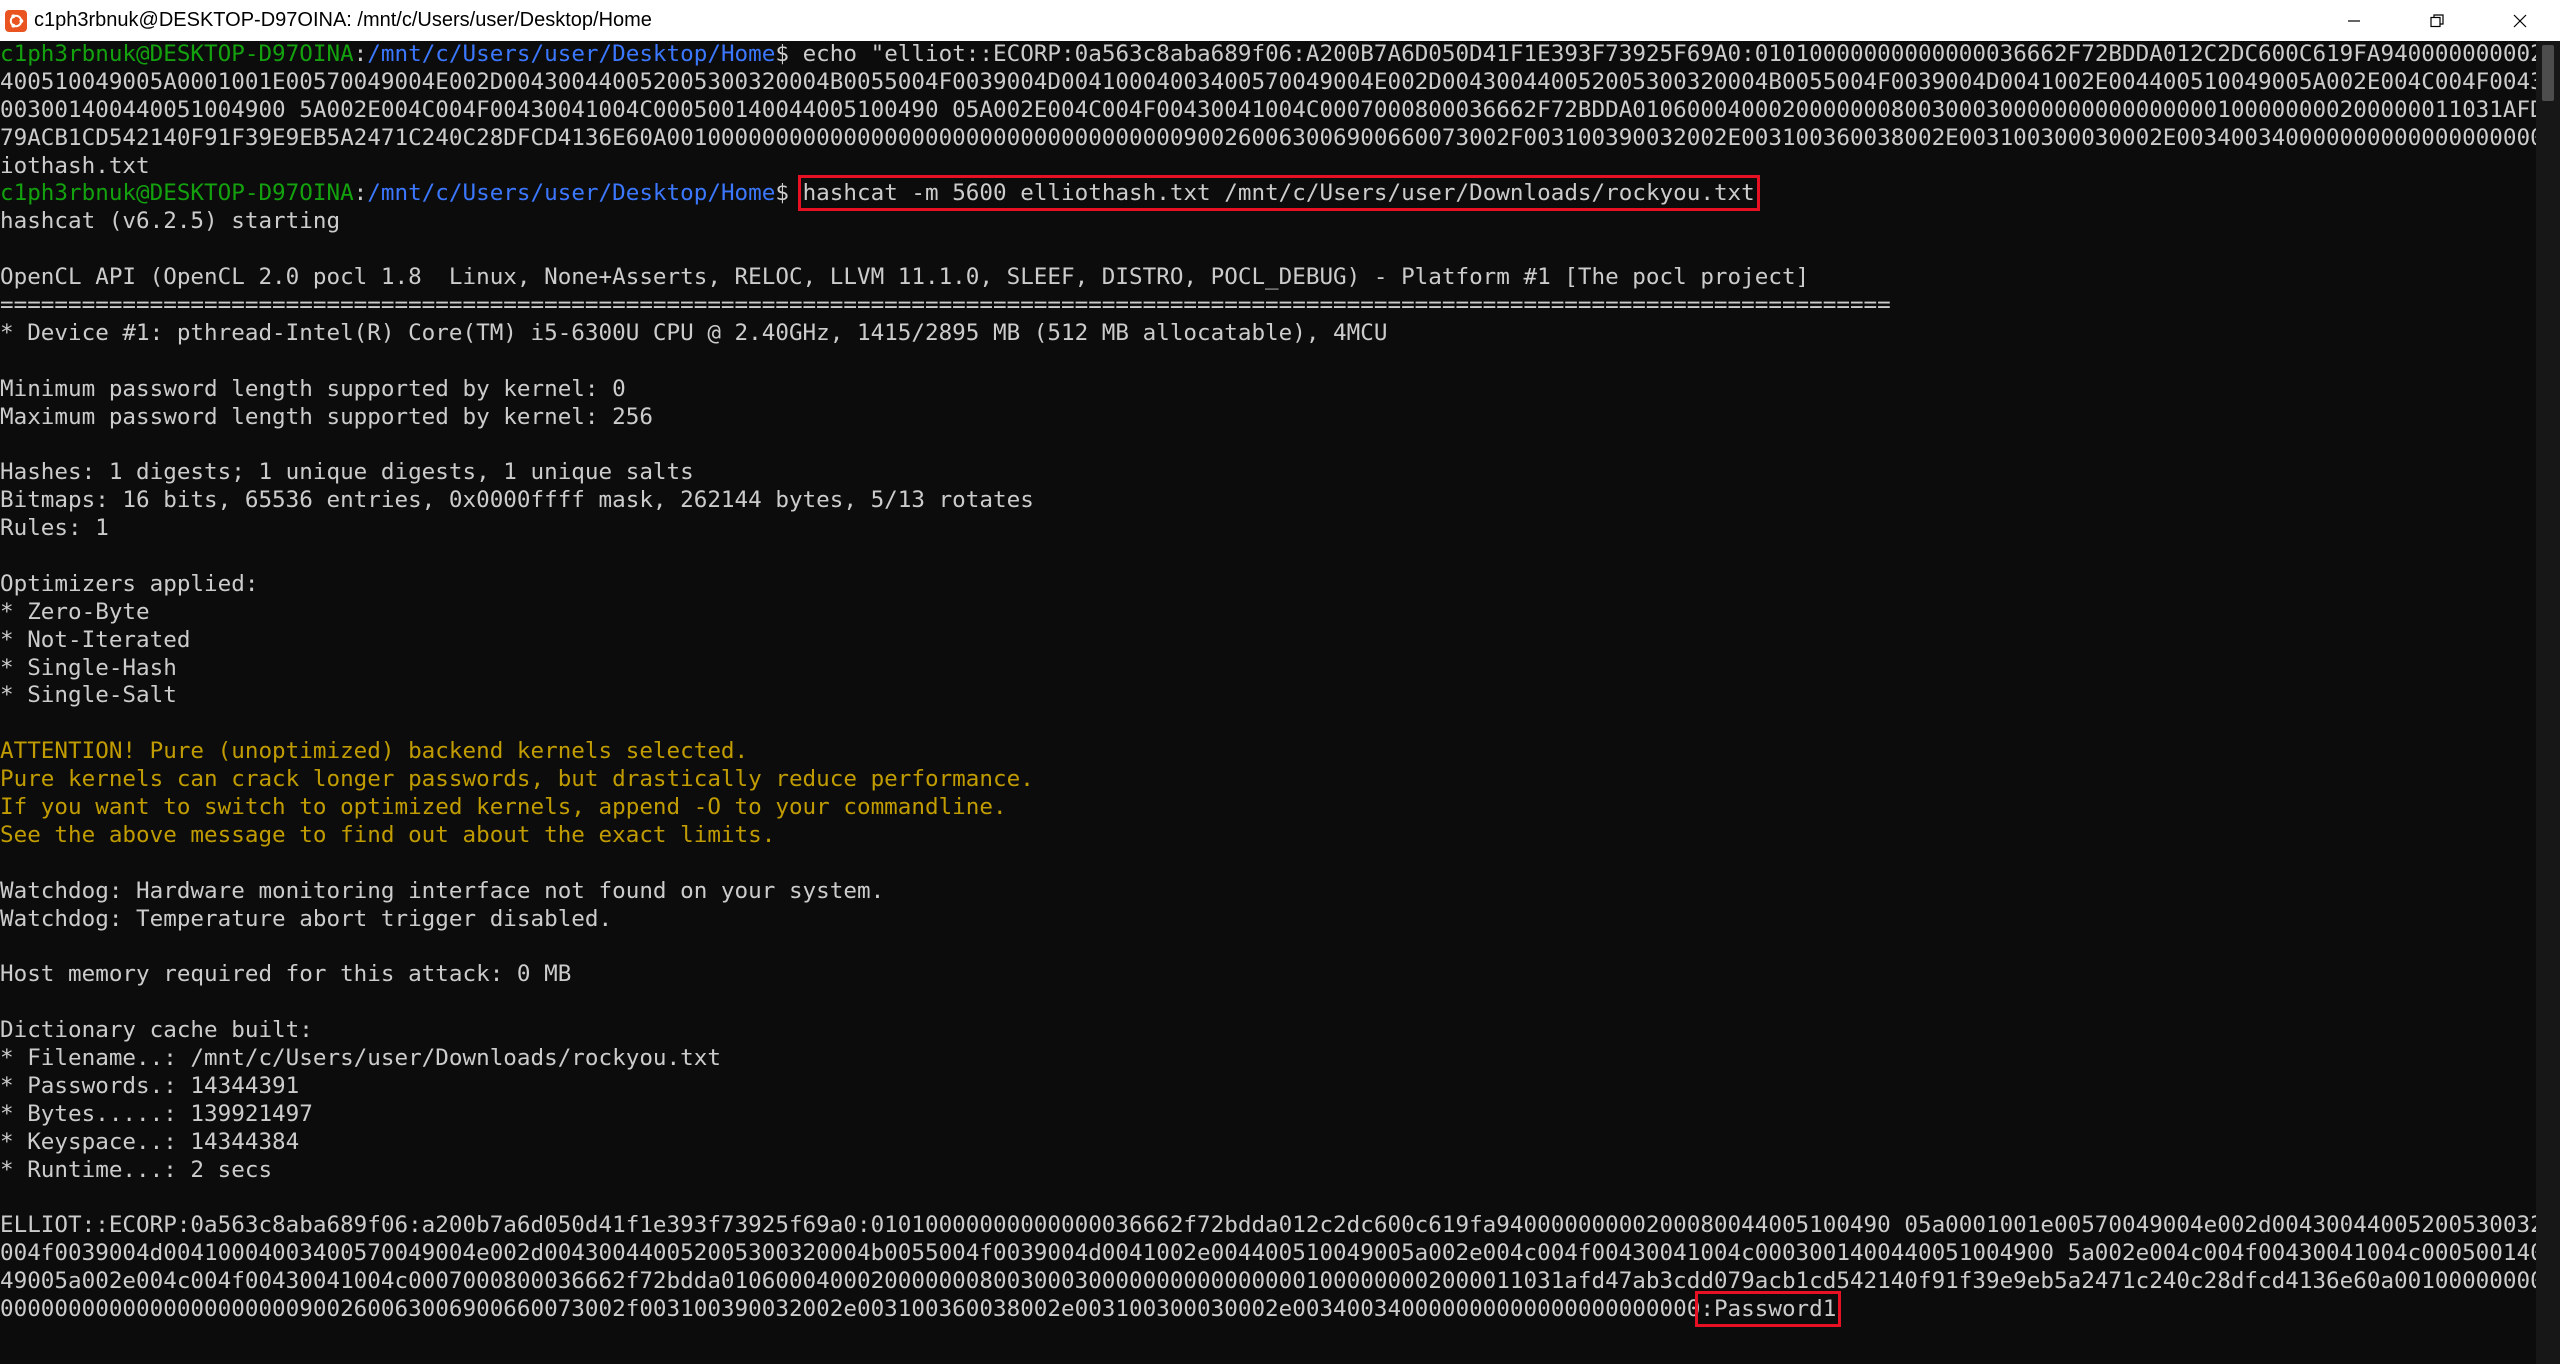  I want to click on close-icon, so click(2520, 20).